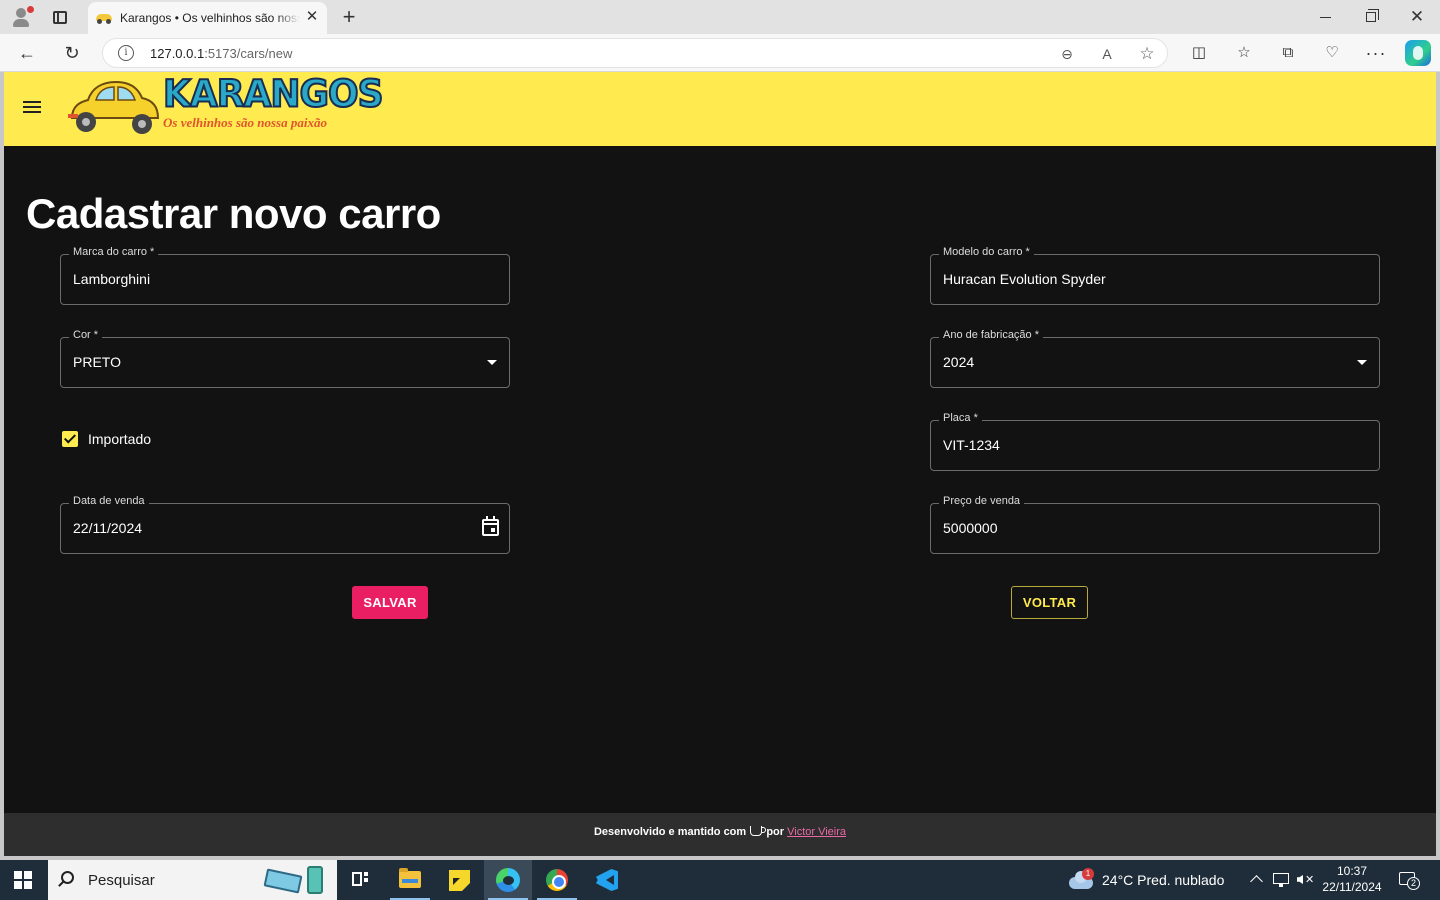 The image size is (1440, 900). Describe the element at coordinates (670, 832) in the screenshot. I see `footer-text-before: Desenvolvido e mantido com` at that location.